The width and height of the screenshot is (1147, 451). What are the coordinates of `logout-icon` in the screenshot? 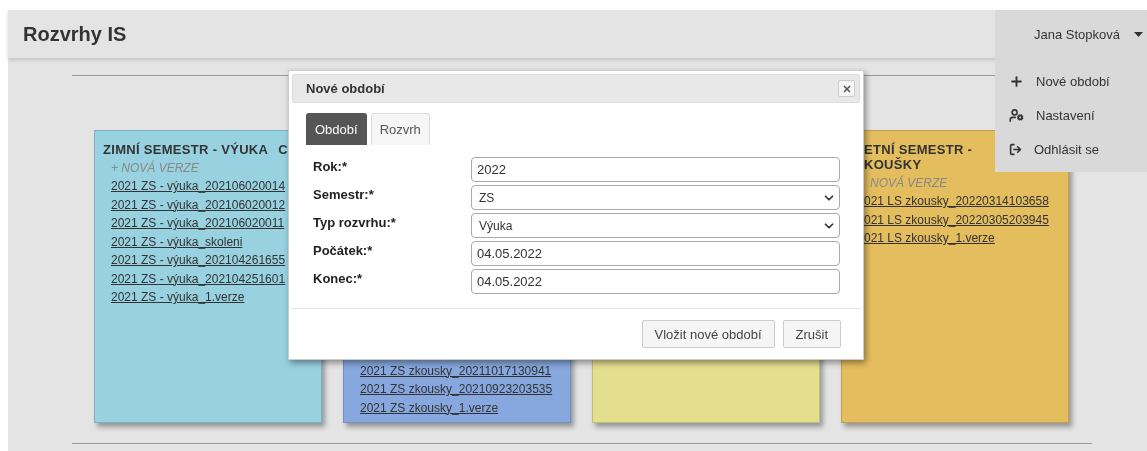 It's located at (1015, 149).